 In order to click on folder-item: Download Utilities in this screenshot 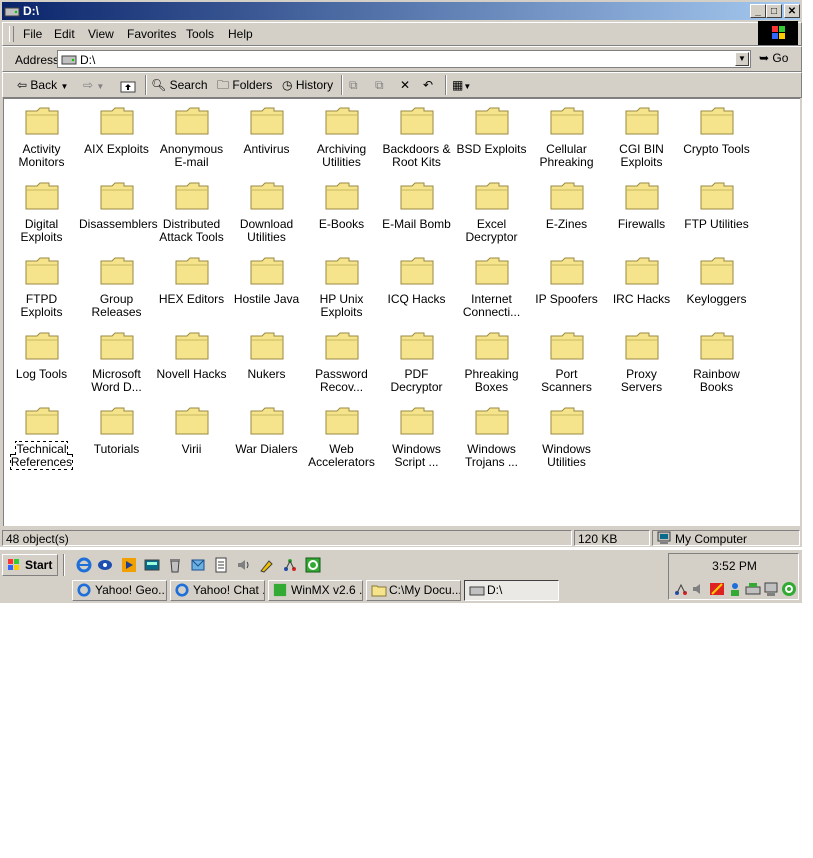, I will do `click(266, 211)`.